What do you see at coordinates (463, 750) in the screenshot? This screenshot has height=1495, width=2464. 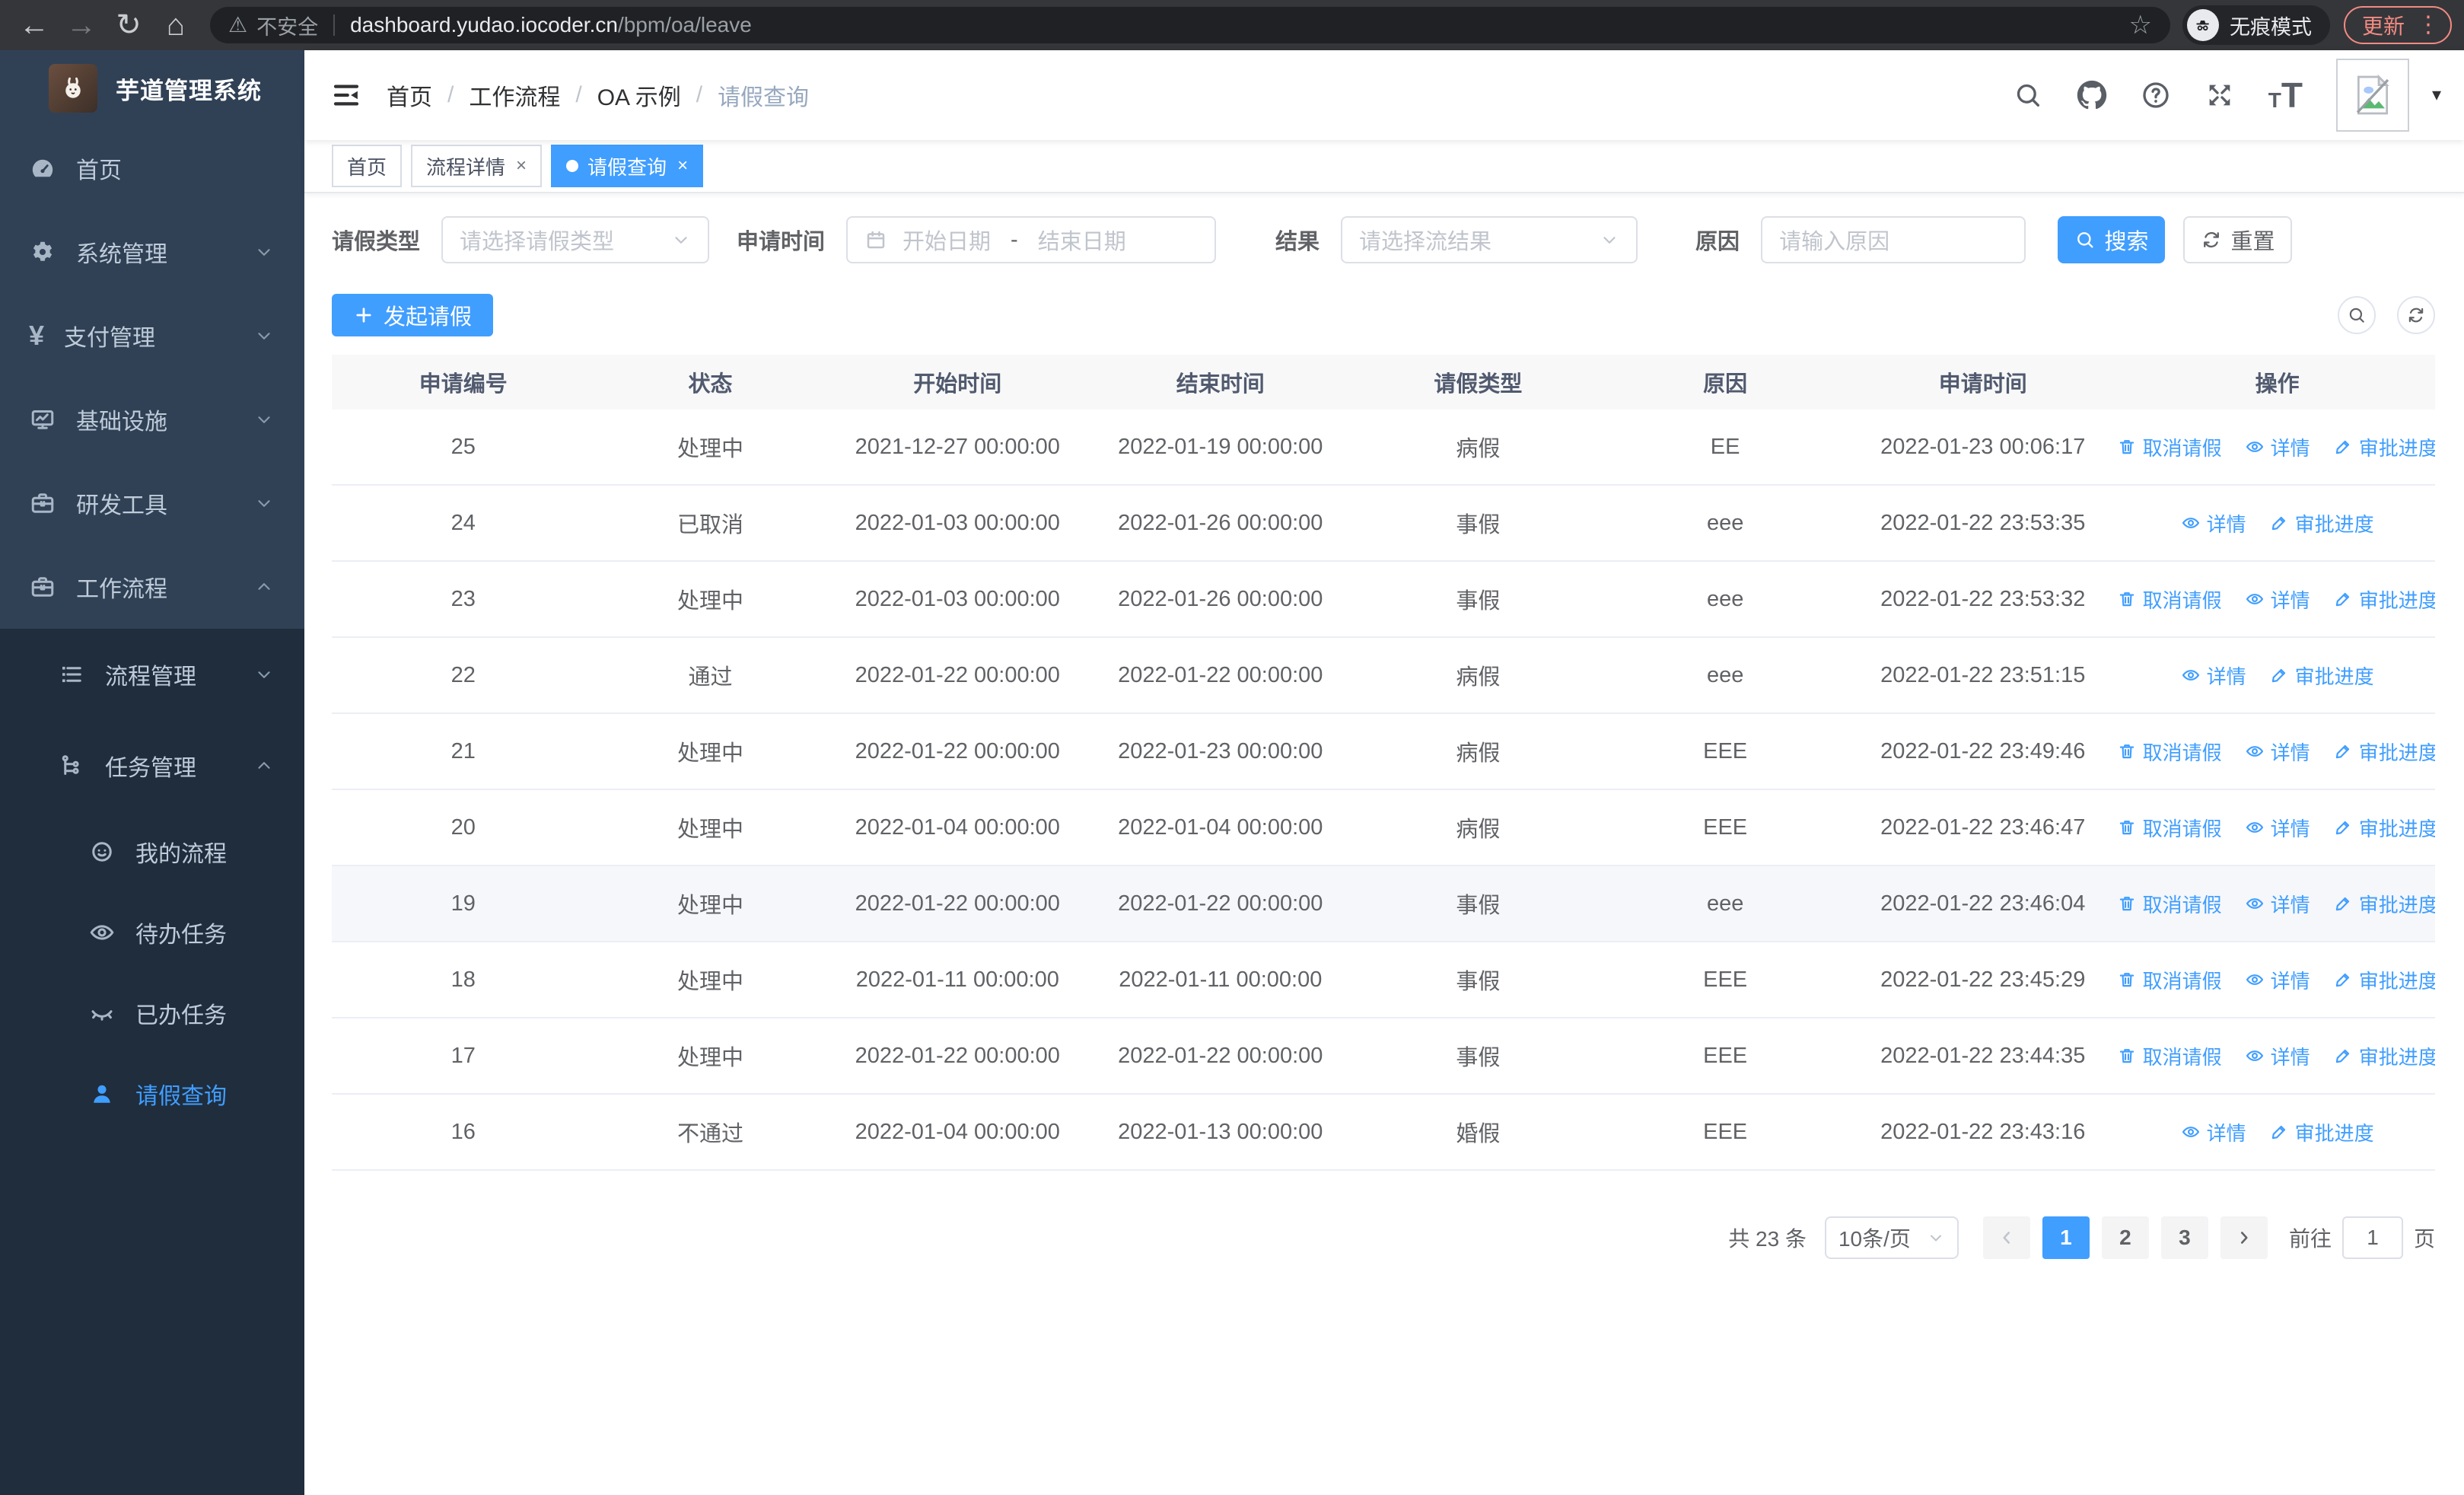 I see `cell-id: 21` at bounding box center [463, 750].